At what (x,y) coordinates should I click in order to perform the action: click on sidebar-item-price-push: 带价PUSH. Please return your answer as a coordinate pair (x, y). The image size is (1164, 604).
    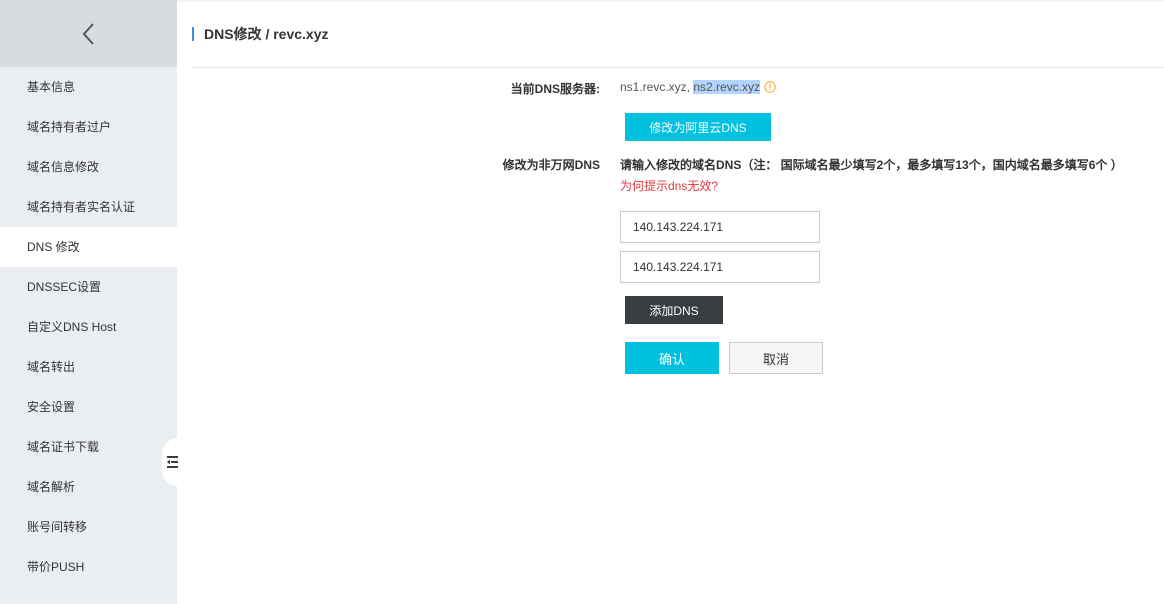
    Looking at the image, I should click on (88, 567).